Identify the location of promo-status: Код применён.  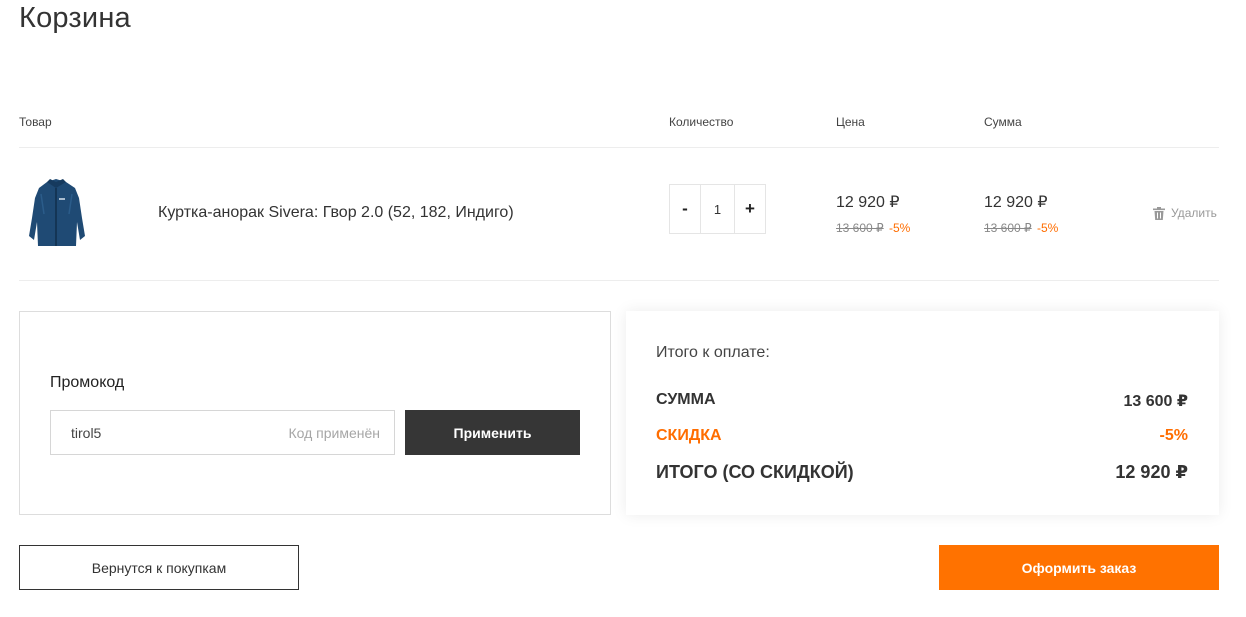
(334, 432).